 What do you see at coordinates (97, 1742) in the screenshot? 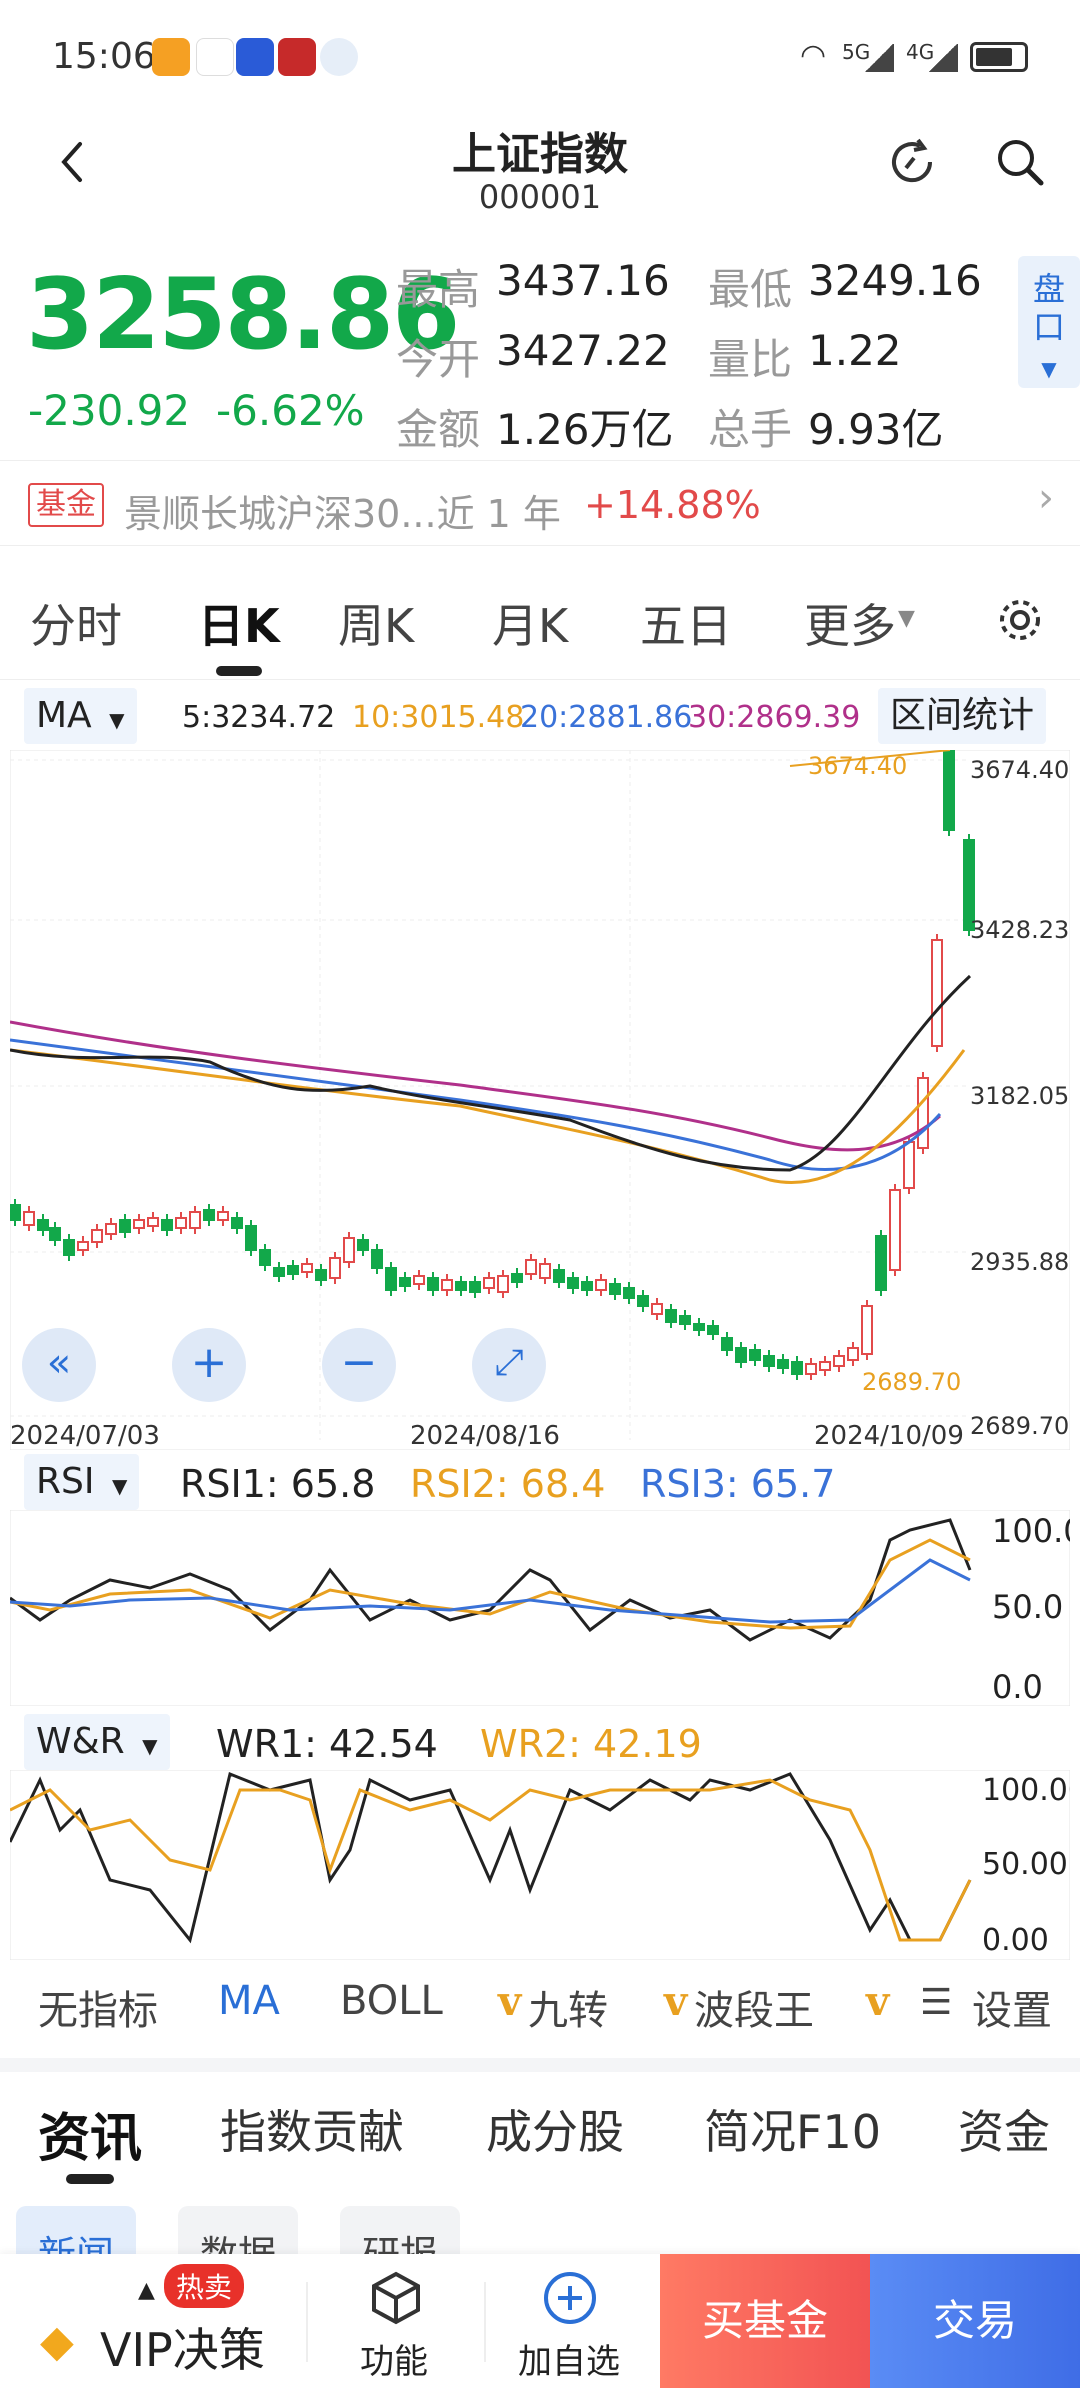
I see `wr-selector: W&R ▼` at bounding box center [97, 1742].